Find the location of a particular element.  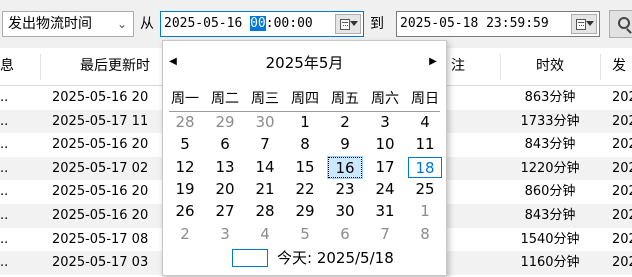

calendar-day: 25 is located at coordinates (425, 189).